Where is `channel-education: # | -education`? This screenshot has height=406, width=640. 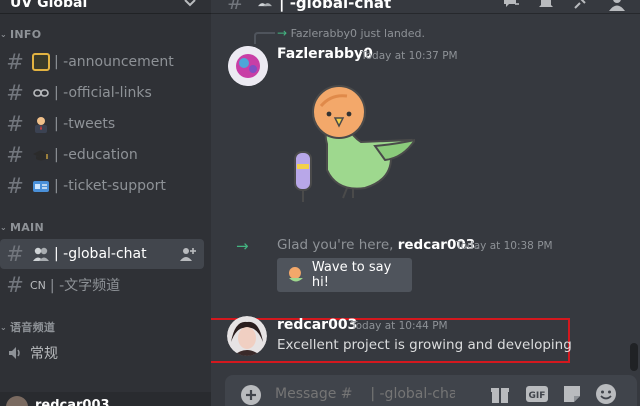 channel-education: # | -education is located at coordinates (101, 155).